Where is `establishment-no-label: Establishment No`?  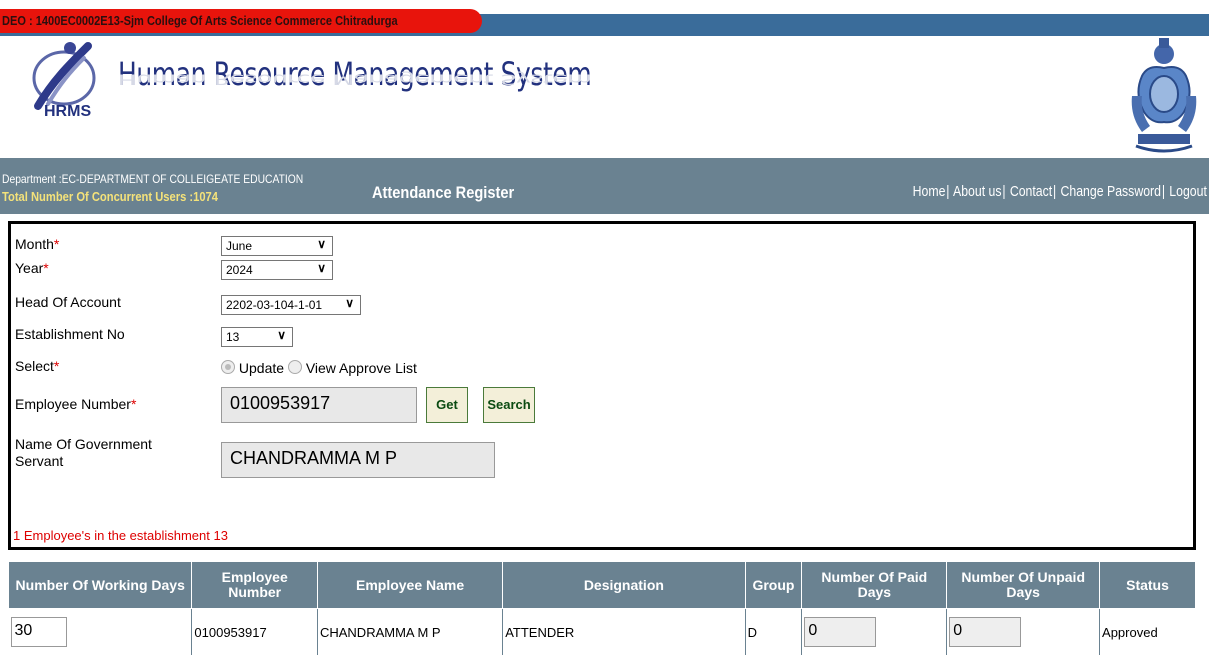
establishment-no-label: Establishment No is located at coordinates (70, 334).